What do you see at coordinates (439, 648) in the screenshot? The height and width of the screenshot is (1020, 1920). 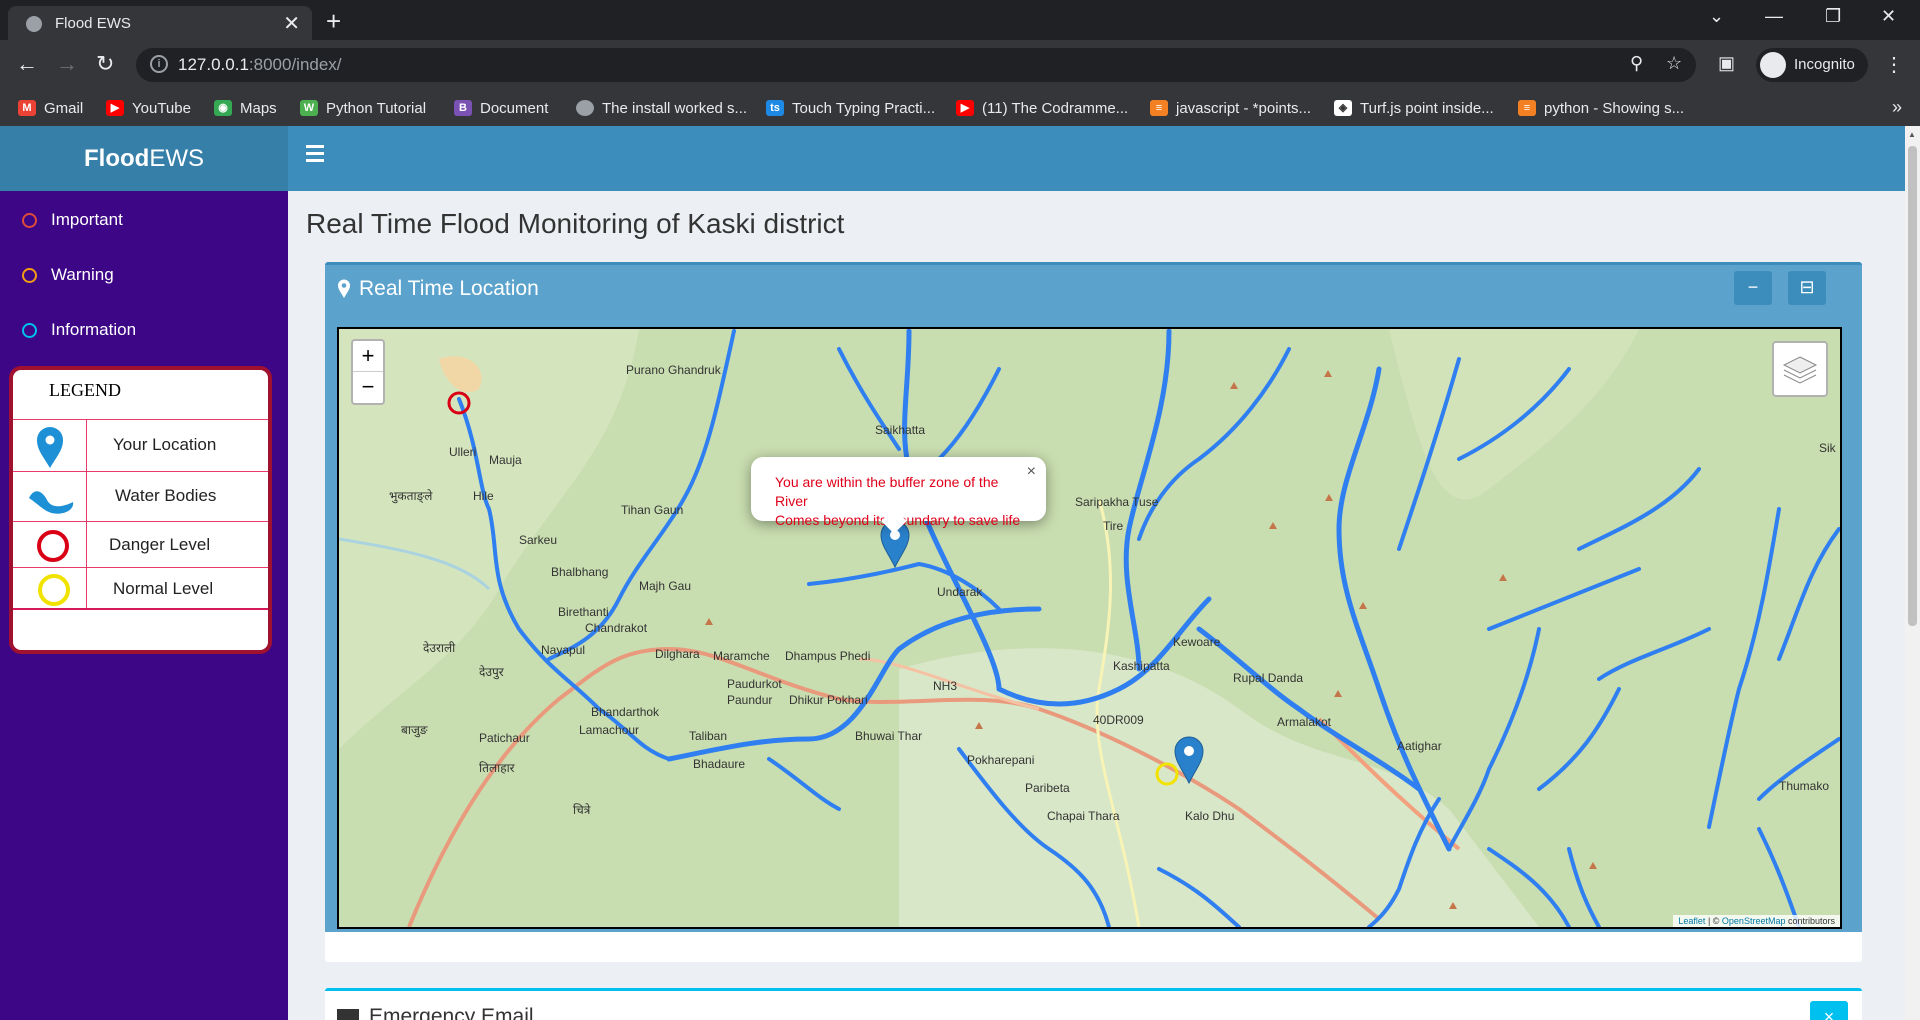 I see `map-place-label: देउराली` at bounding box center [439, 648].